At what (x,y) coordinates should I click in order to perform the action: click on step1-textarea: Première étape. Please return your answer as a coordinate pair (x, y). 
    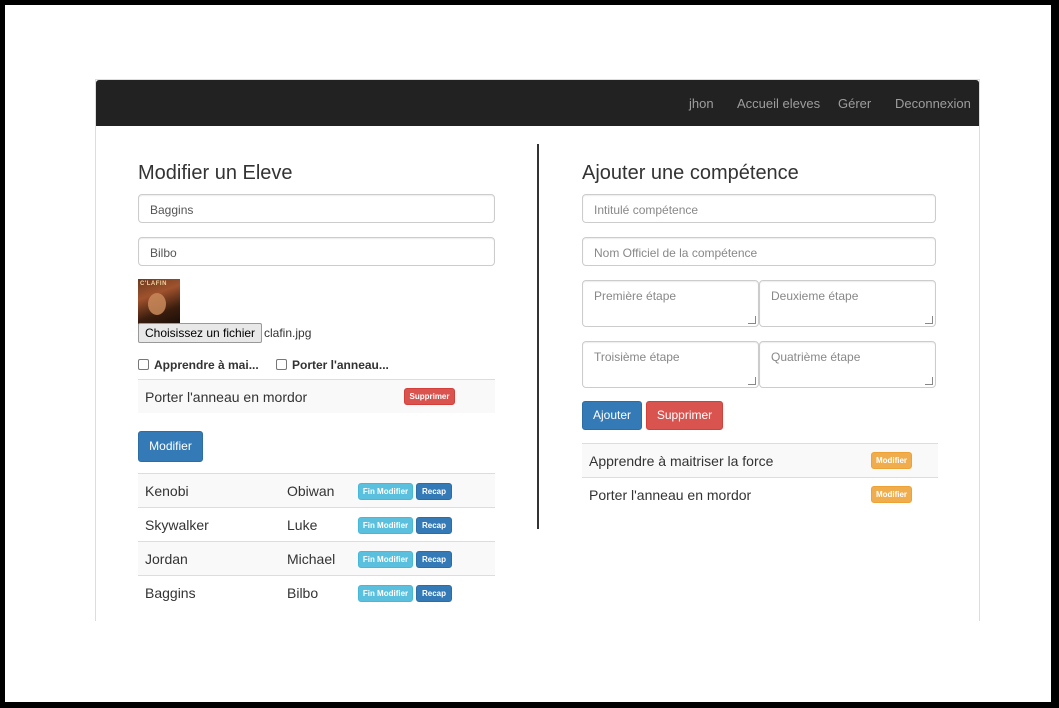
    Looking at the image, I should click on (670, 303).